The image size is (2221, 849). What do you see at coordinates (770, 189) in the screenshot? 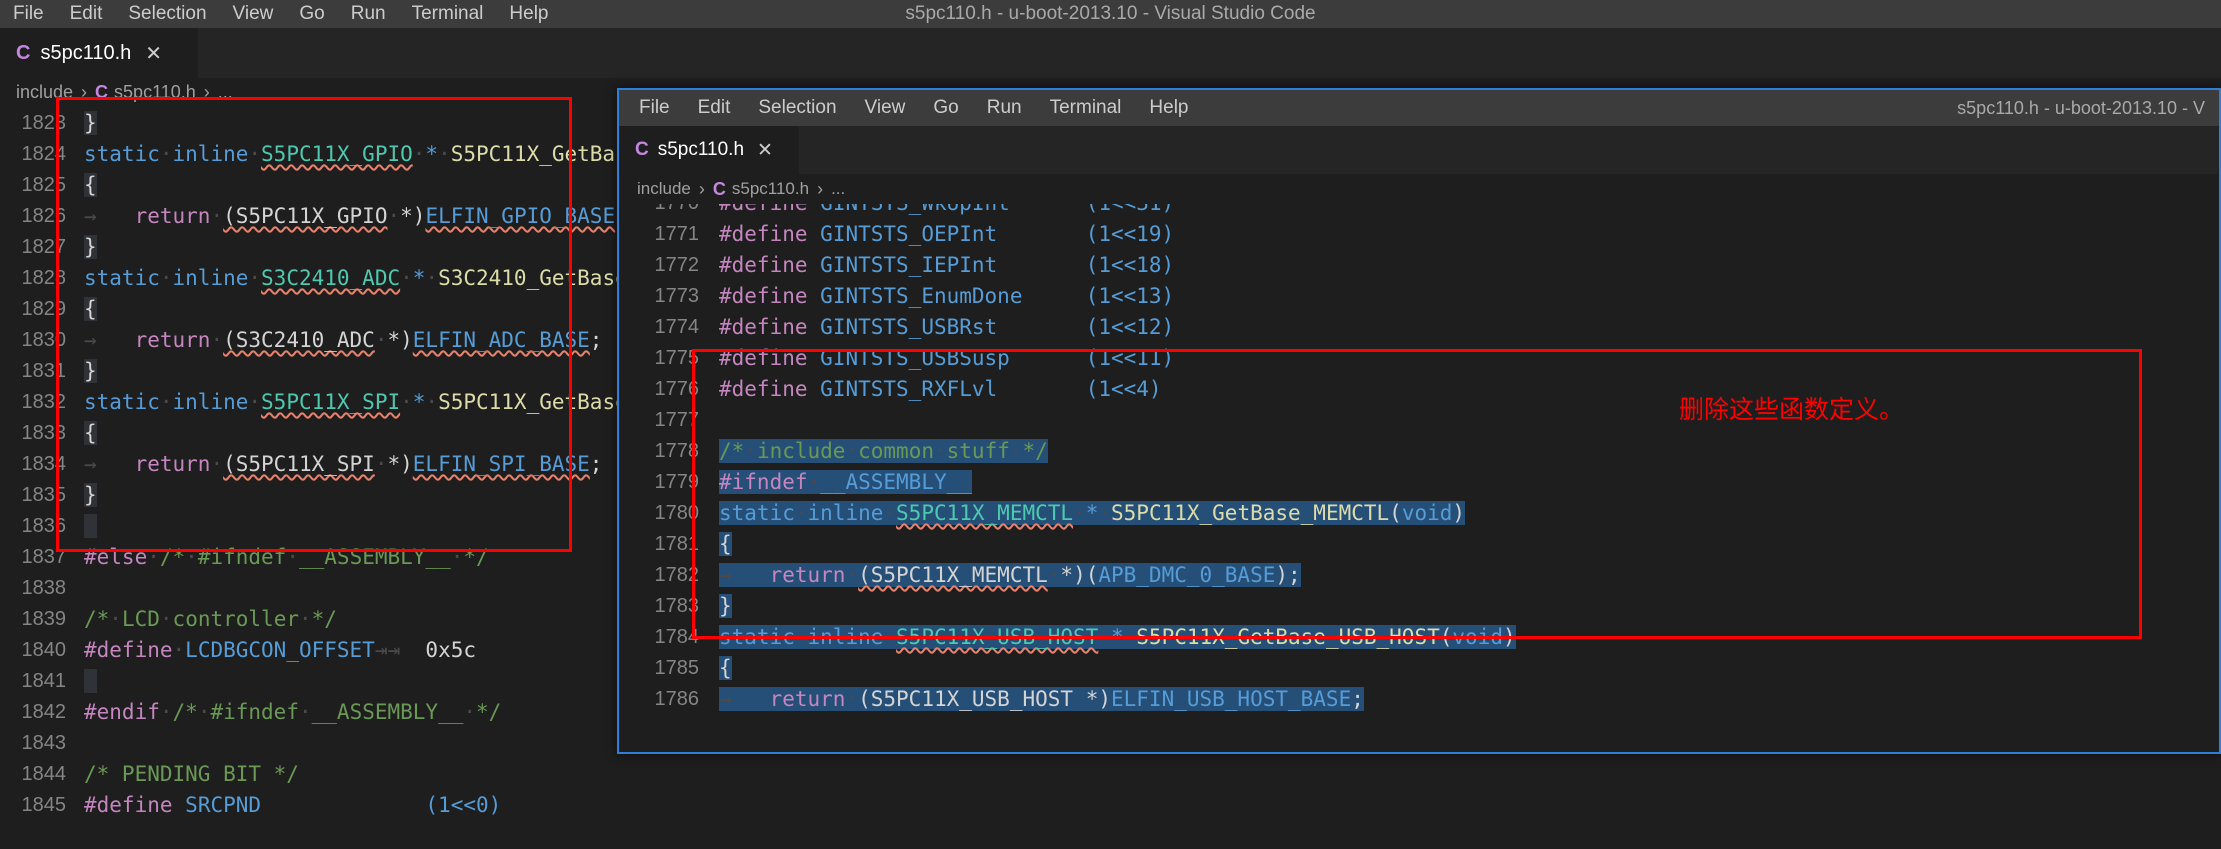
I see `inner-breadcrumb-file: s5pc110.h` at bounding box center [770, 189].